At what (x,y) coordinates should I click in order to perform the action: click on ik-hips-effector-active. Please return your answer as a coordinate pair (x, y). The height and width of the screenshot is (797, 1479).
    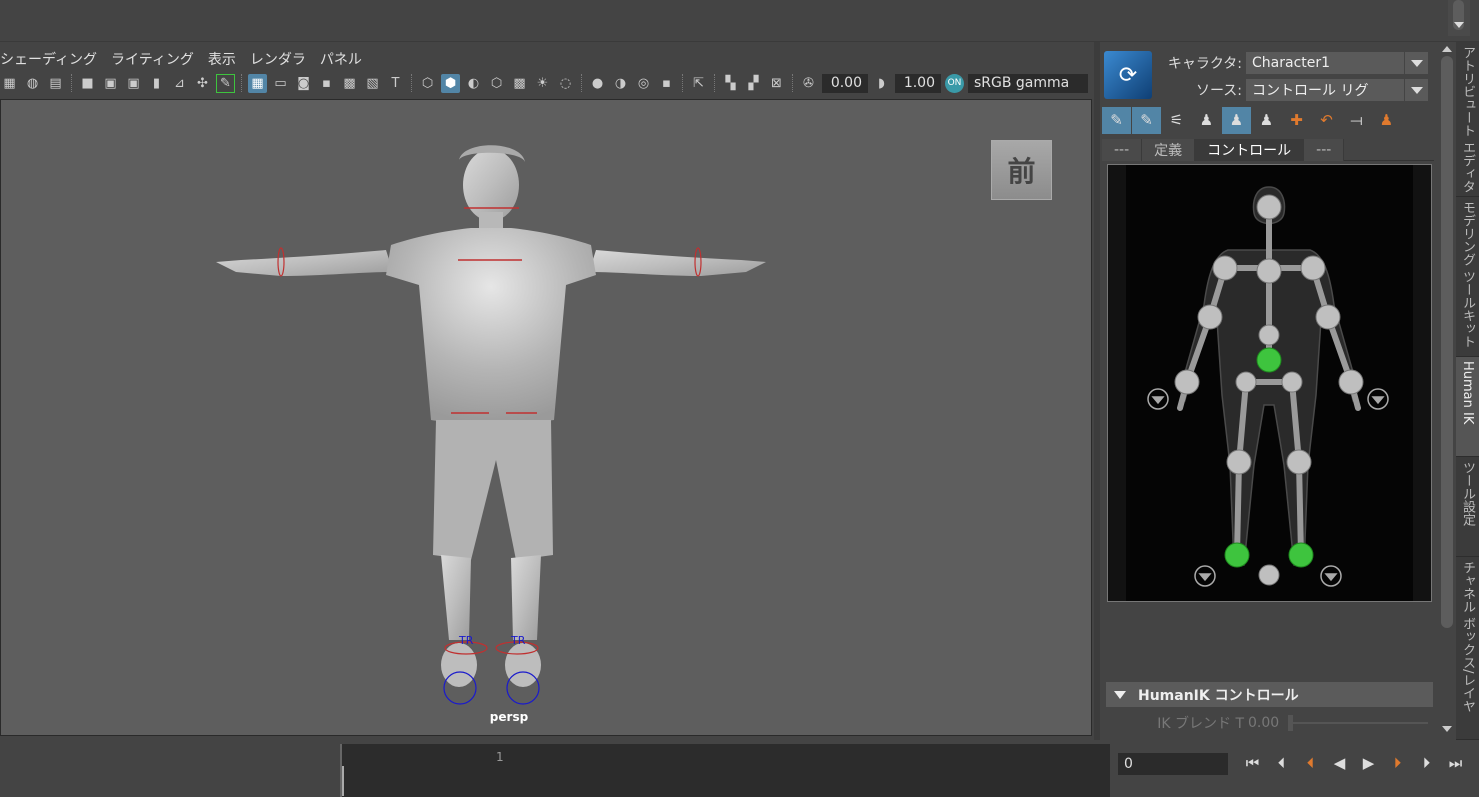
    Looking at the image, I should click on (1269, 360).